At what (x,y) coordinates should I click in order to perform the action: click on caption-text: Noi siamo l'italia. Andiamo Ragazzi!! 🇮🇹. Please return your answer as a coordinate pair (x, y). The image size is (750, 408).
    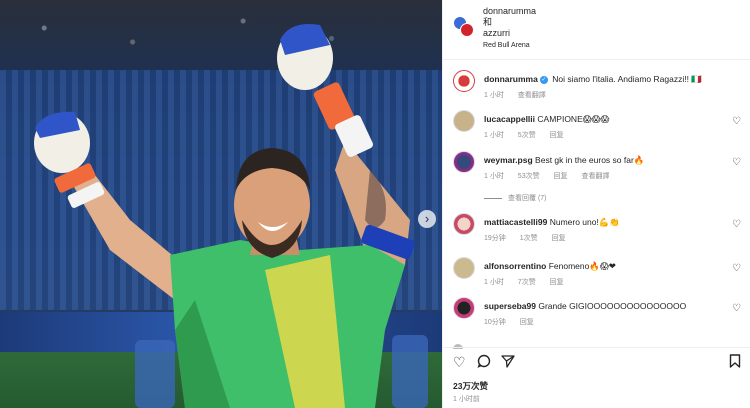
    Looking at the image, I should click on (627, 79).